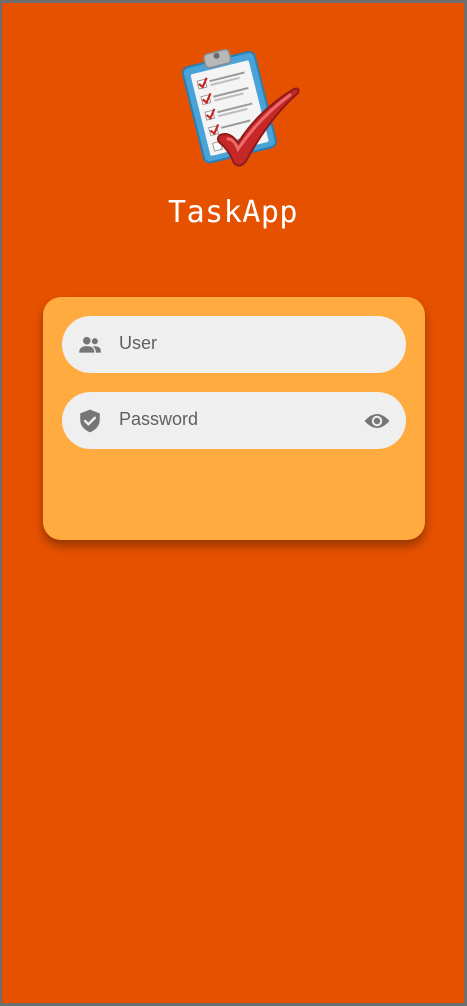 The width and height of the screenshot is (467, 1006). What do you see at coordinates (90, 344) in the screenshot?
I see `people-icon` at bounding box center [90, 344].